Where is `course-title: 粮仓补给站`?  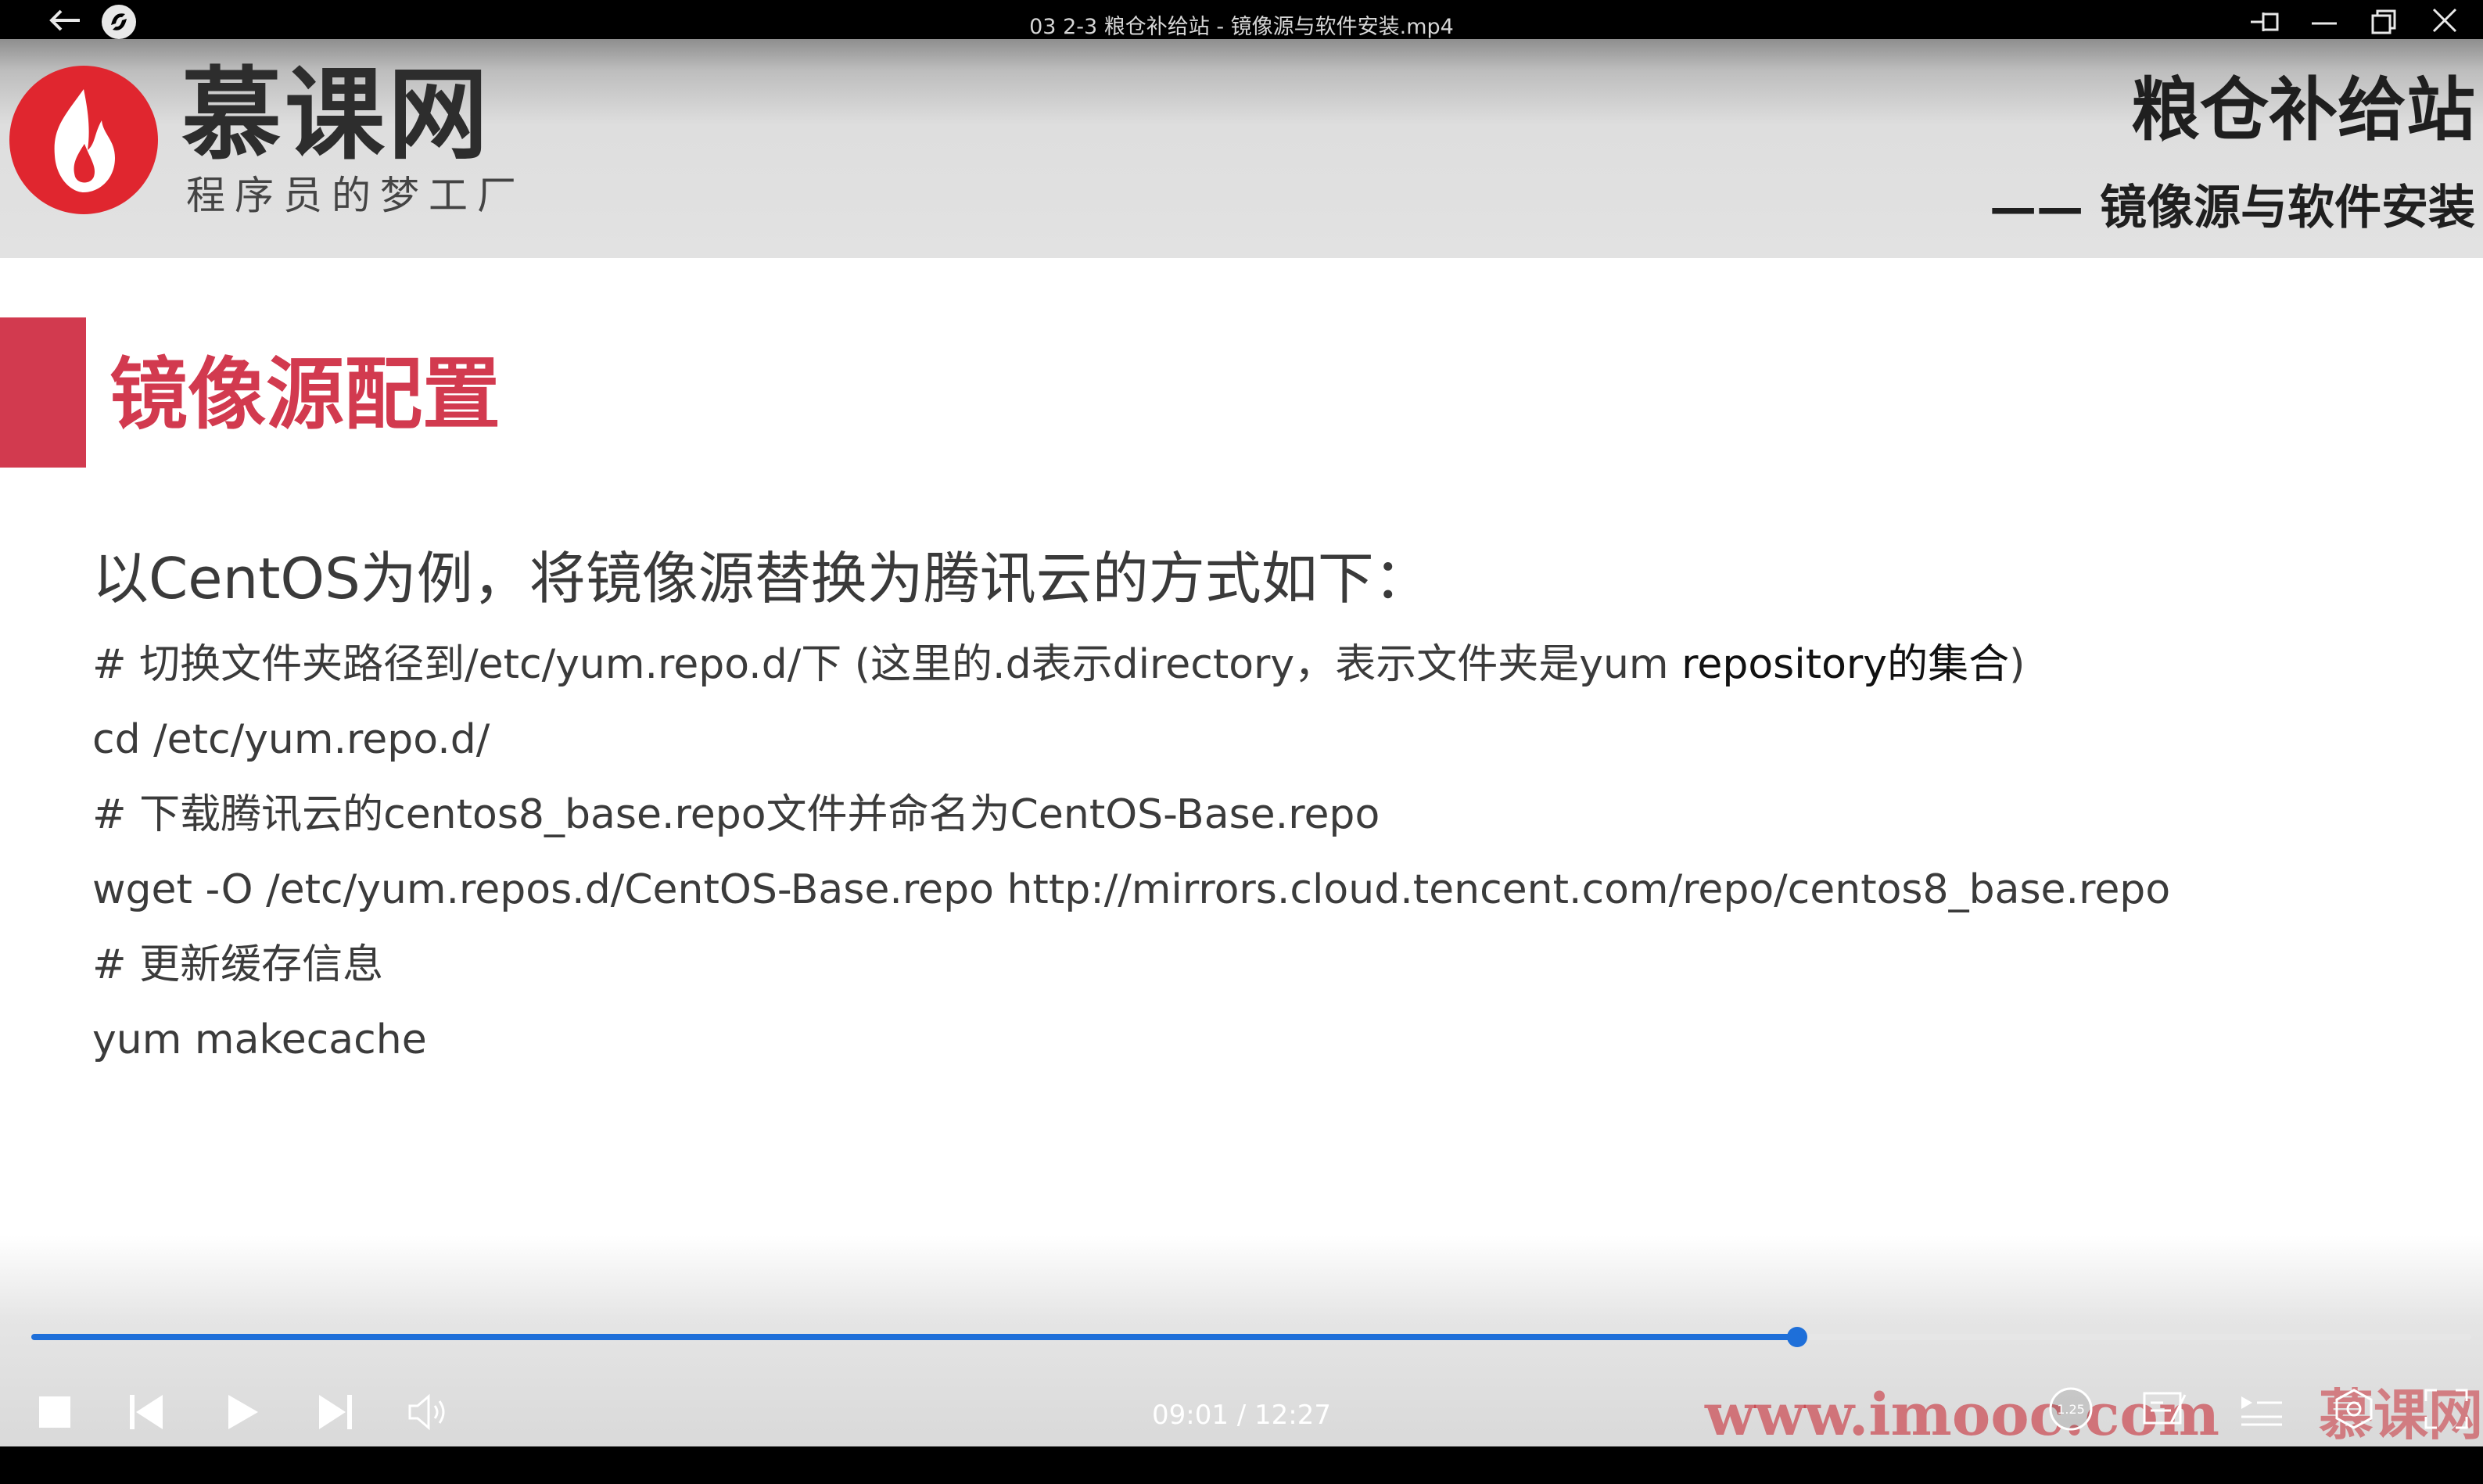
course-title: 粮仓补给站 is located at coordinates (2302, 110).